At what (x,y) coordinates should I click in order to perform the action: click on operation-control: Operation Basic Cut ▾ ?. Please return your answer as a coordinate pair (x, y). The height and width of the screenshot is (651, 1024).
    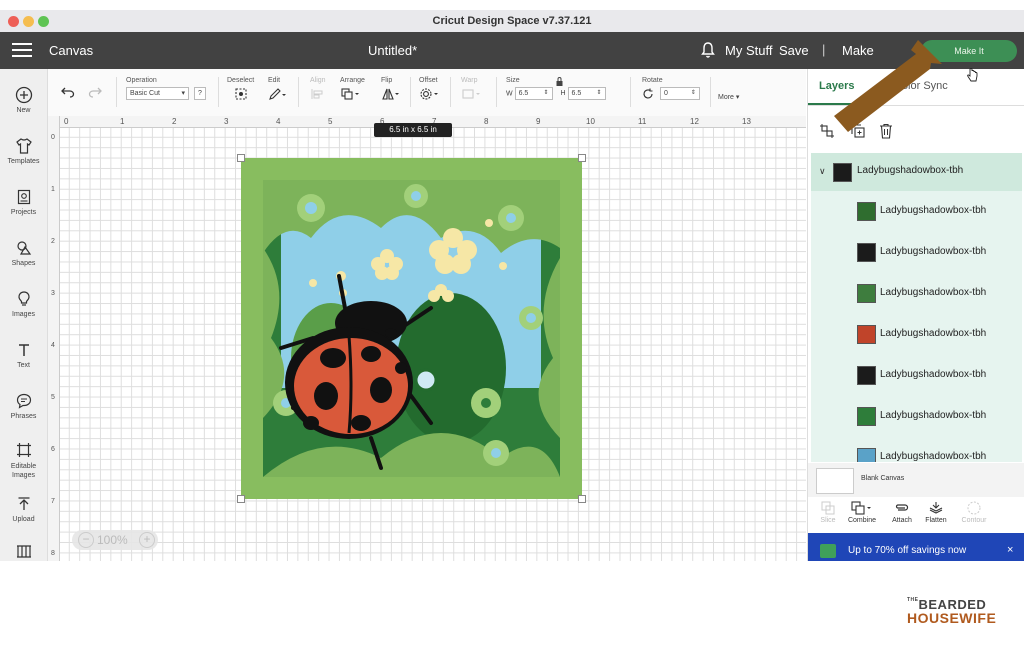
    Looking at the image, I should click on (166, 88).